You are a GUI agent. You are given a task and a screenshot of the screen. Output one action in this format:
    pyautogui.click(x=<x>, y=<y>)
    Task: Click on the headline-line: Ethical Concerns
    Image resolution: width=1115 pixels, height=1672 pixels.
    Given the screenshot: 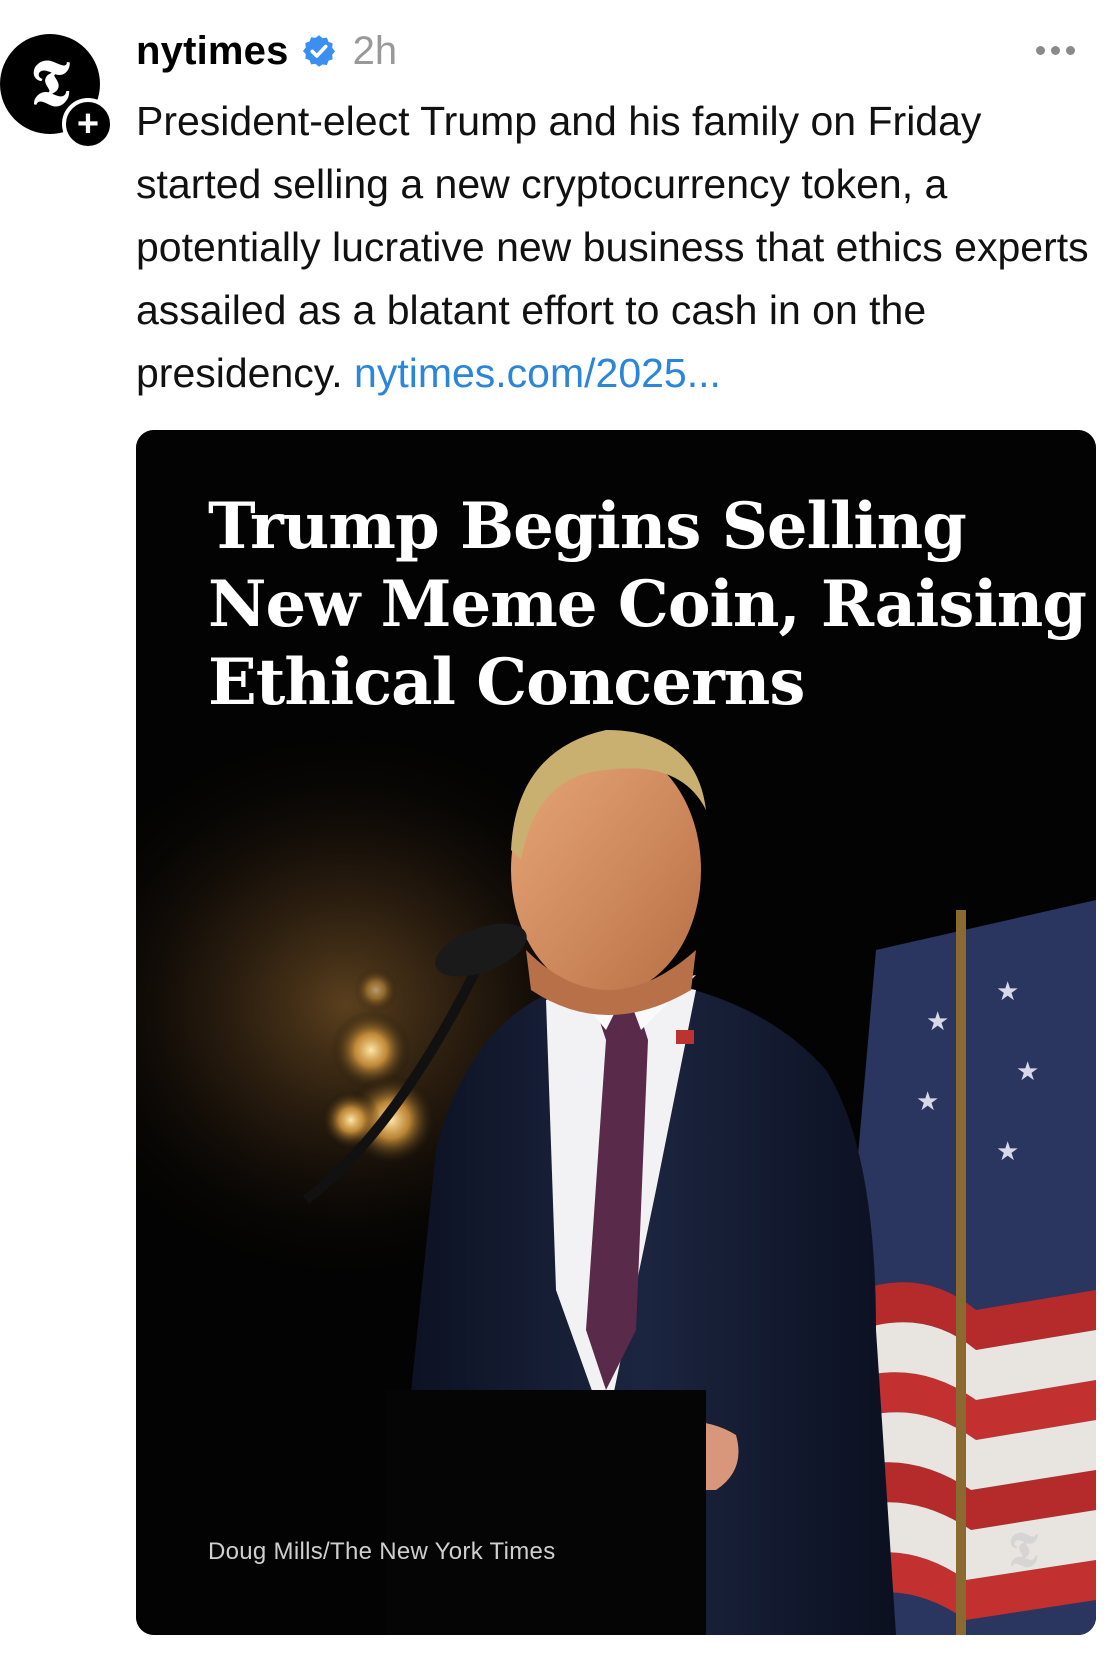 What is the action you would take?
    pyautogui.click(x=506, y=682)
    